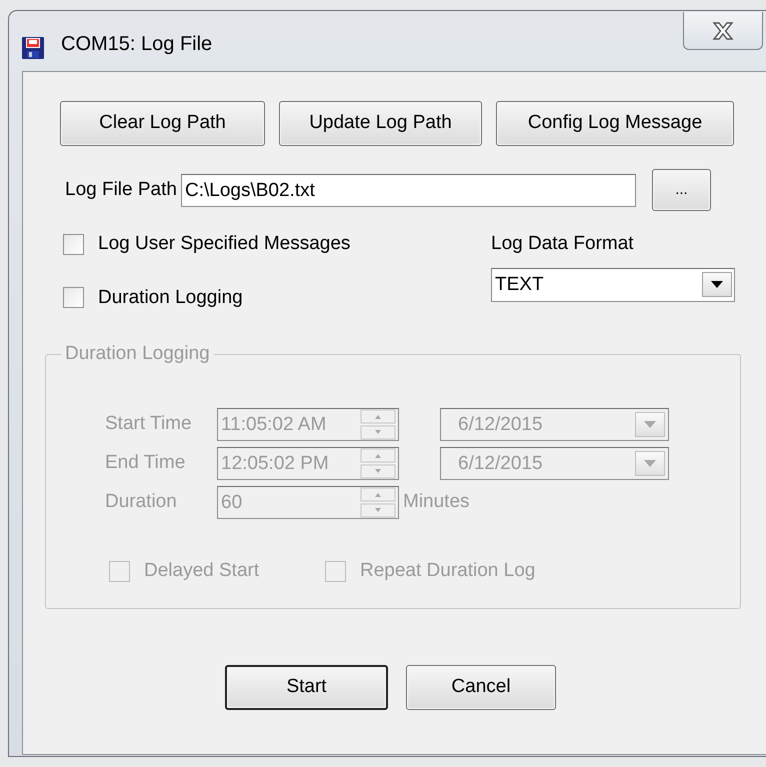  What do you see at coordinates (306, 687) in the screenshot?
I see `start-button: Start` at bounding box center [306, 687].